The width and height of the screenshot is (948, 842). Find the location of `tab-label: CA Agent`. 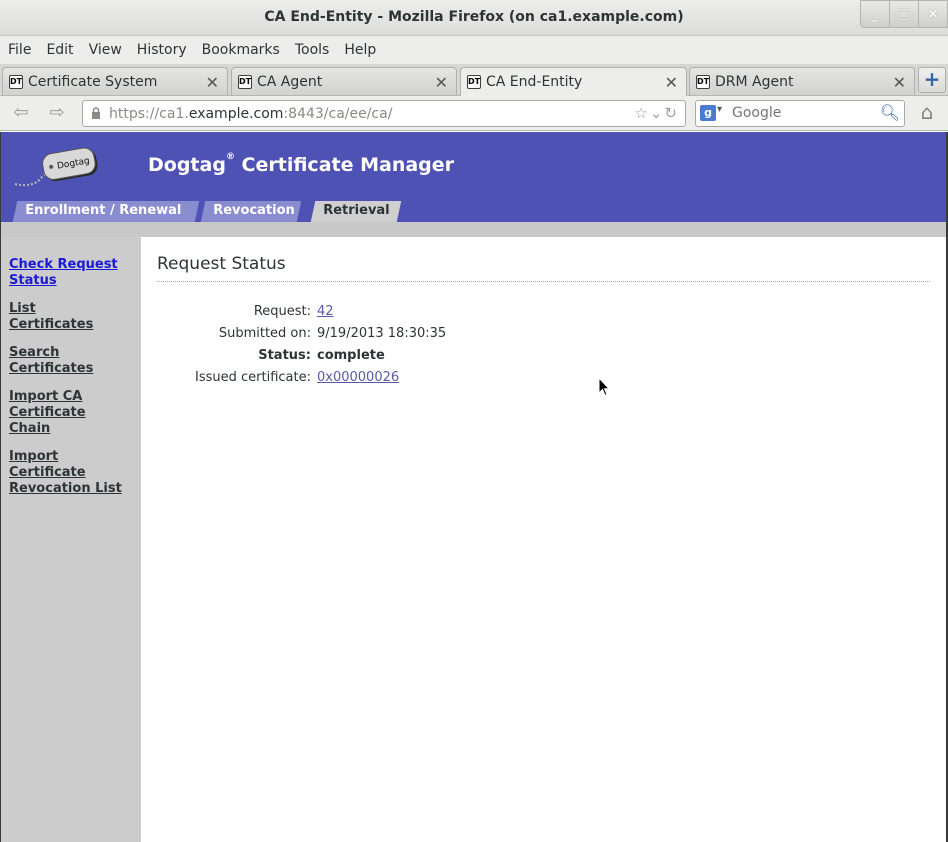

tab-label: CA Agent is located at coordinates (290, 81).